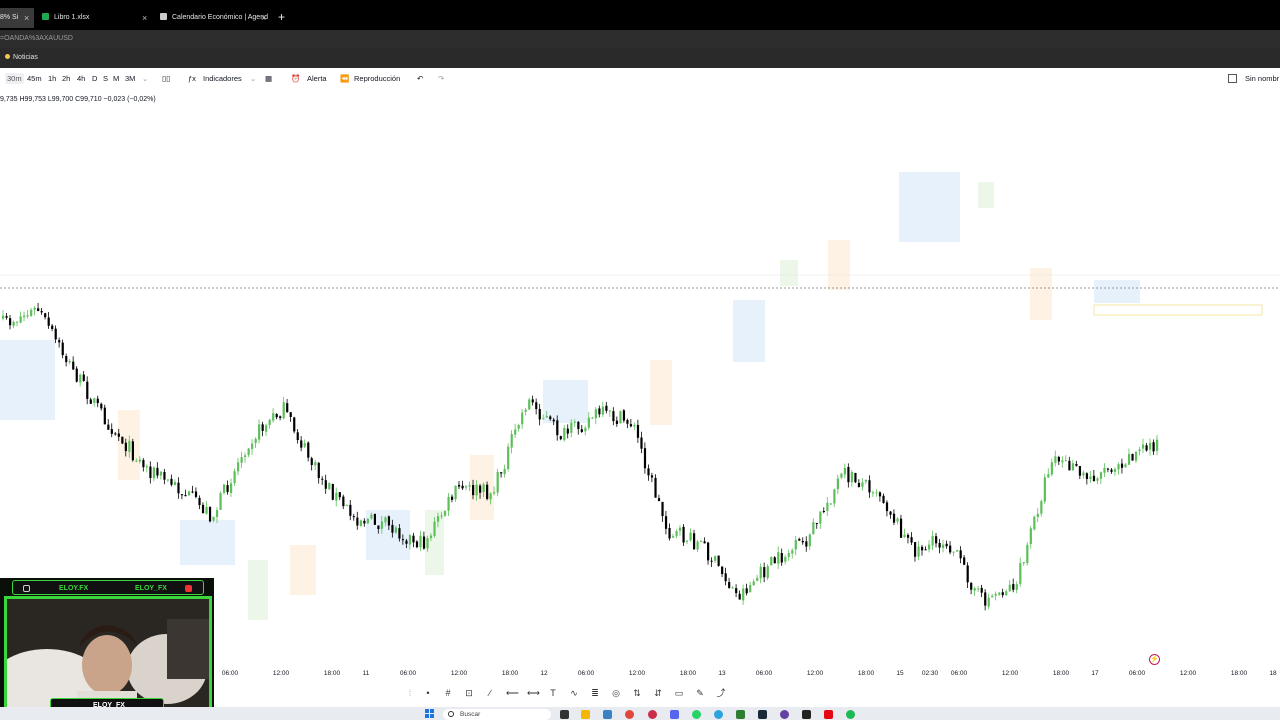  I want to click on tab-current: 8% Si ×, so click(17, 18).